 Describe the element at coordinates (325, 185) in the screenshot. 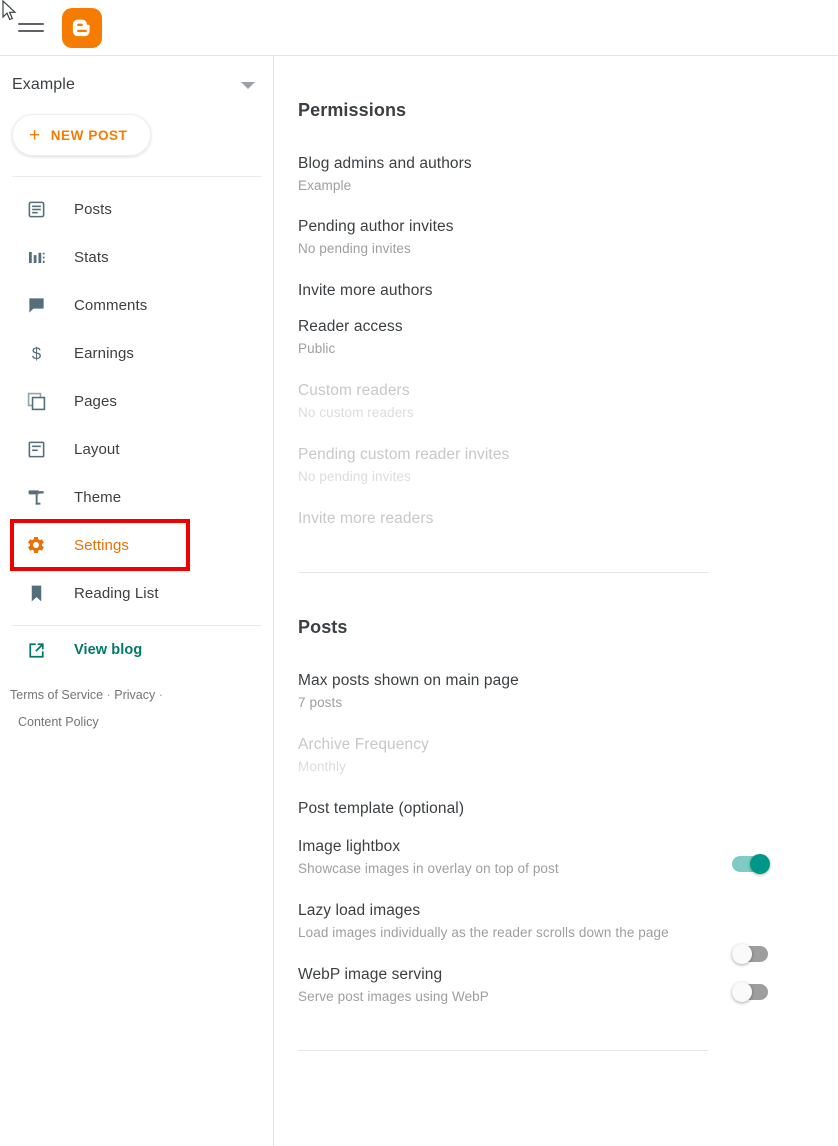

I see `setting-value: Example` at that location.